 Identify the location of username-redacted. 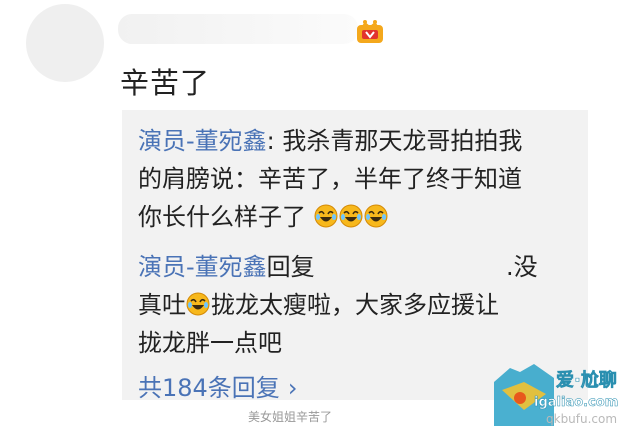
(238, 29).